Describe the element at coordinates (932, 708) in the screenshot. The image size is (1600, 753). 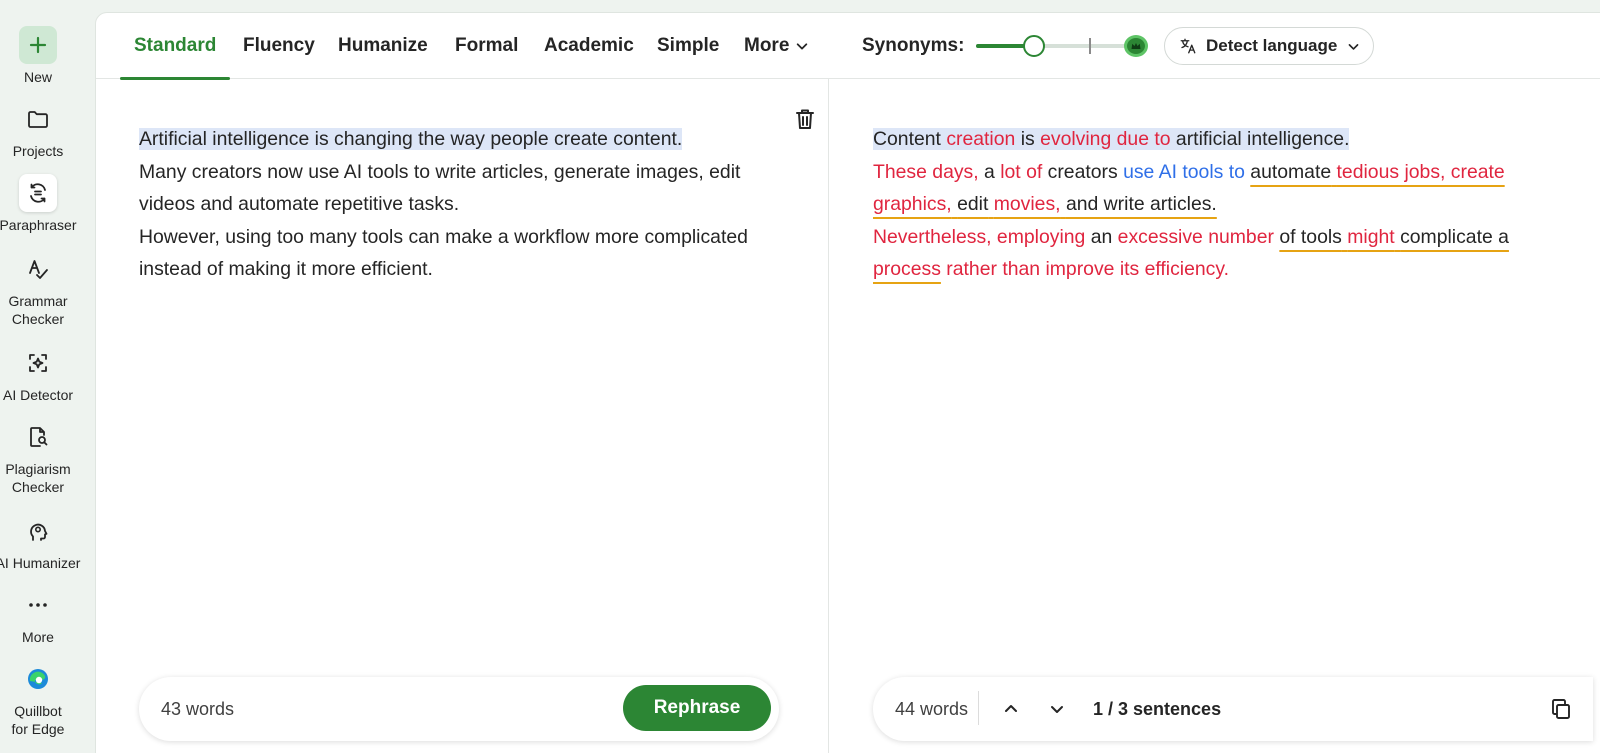
I see `output-word-count: 44 words` at that location.